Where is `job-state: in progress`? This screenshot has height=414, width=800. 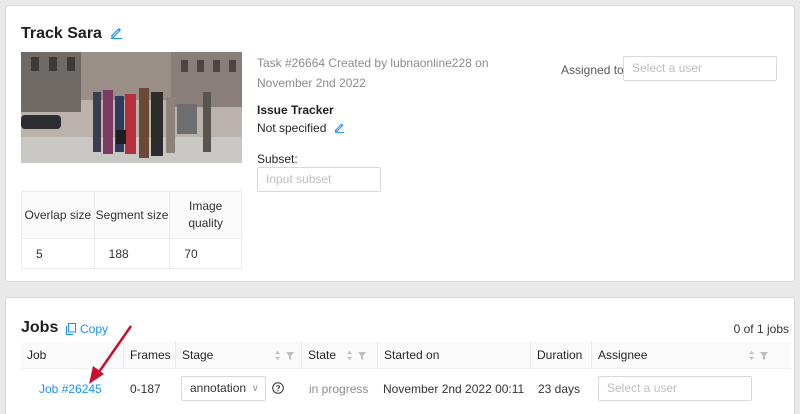
job-state: in progress is located at coordinates (339, 389).